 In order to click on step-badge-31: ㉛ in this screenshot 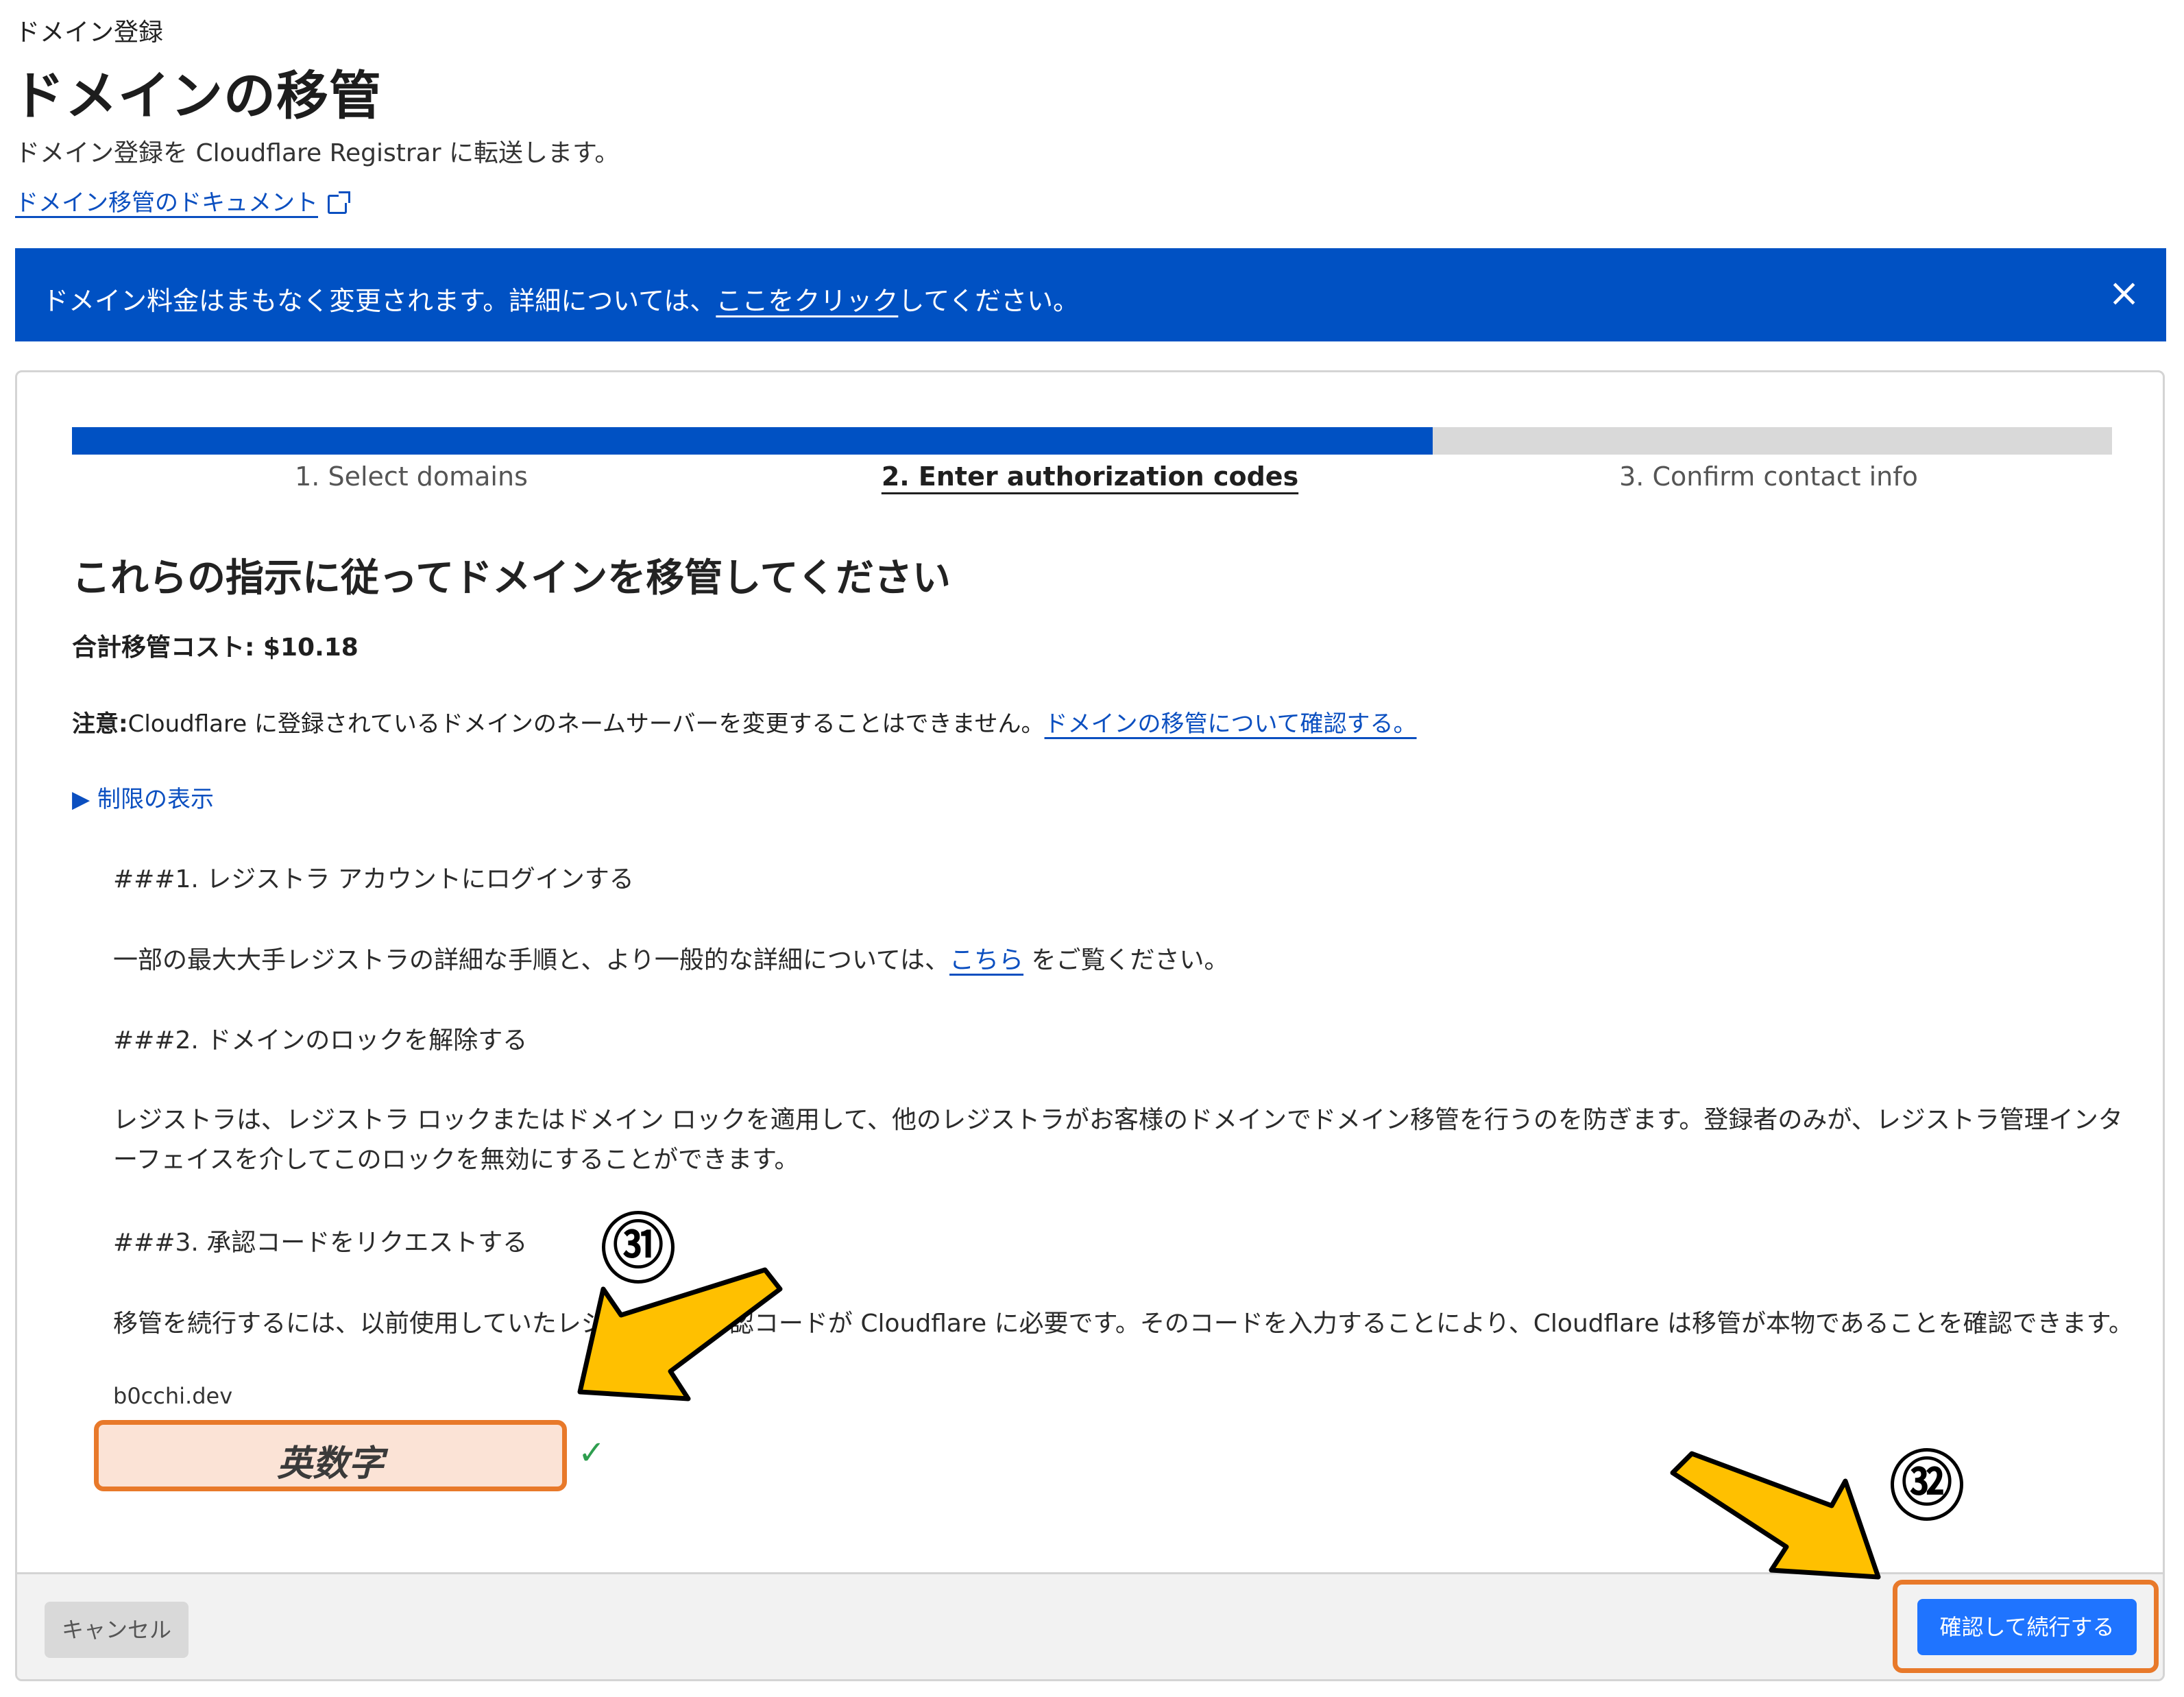, I will do `click(638, 1247)`.